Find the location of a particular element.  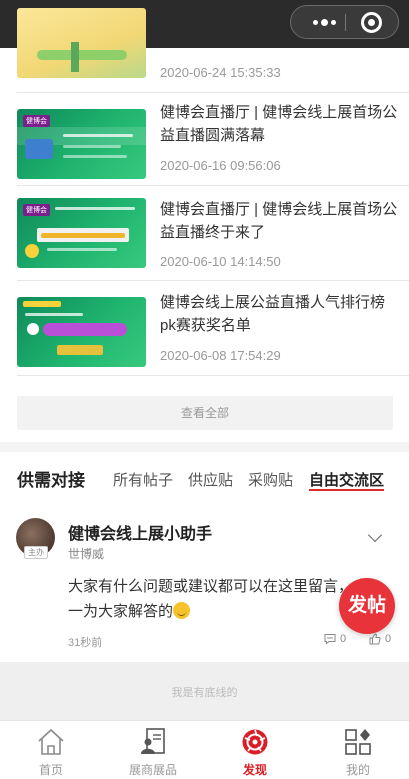

miniprogram-capsule is located at coordinates (344, 22).